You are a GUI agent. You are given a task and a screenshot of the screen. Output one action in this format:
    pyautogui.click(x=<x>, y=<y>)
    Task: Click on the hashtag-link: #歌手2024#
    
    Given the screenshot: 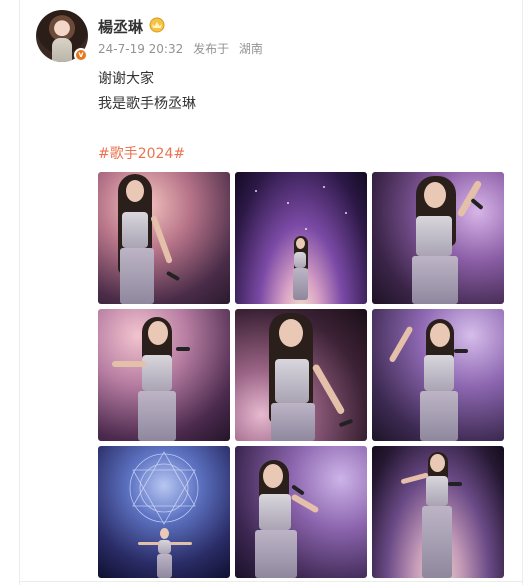 What is the action you would take?
    pyautogui.click(x=141, y=153)
    